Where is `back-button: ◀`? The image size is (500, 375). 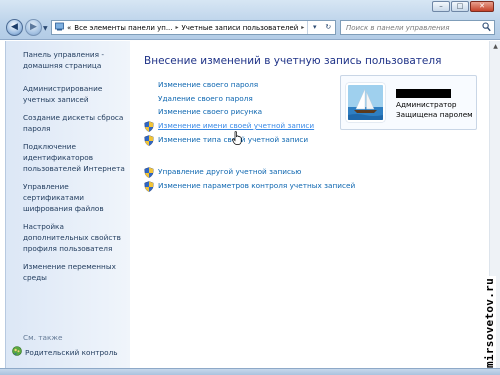 back-button: ◀ is located at coordinates (14, 27).